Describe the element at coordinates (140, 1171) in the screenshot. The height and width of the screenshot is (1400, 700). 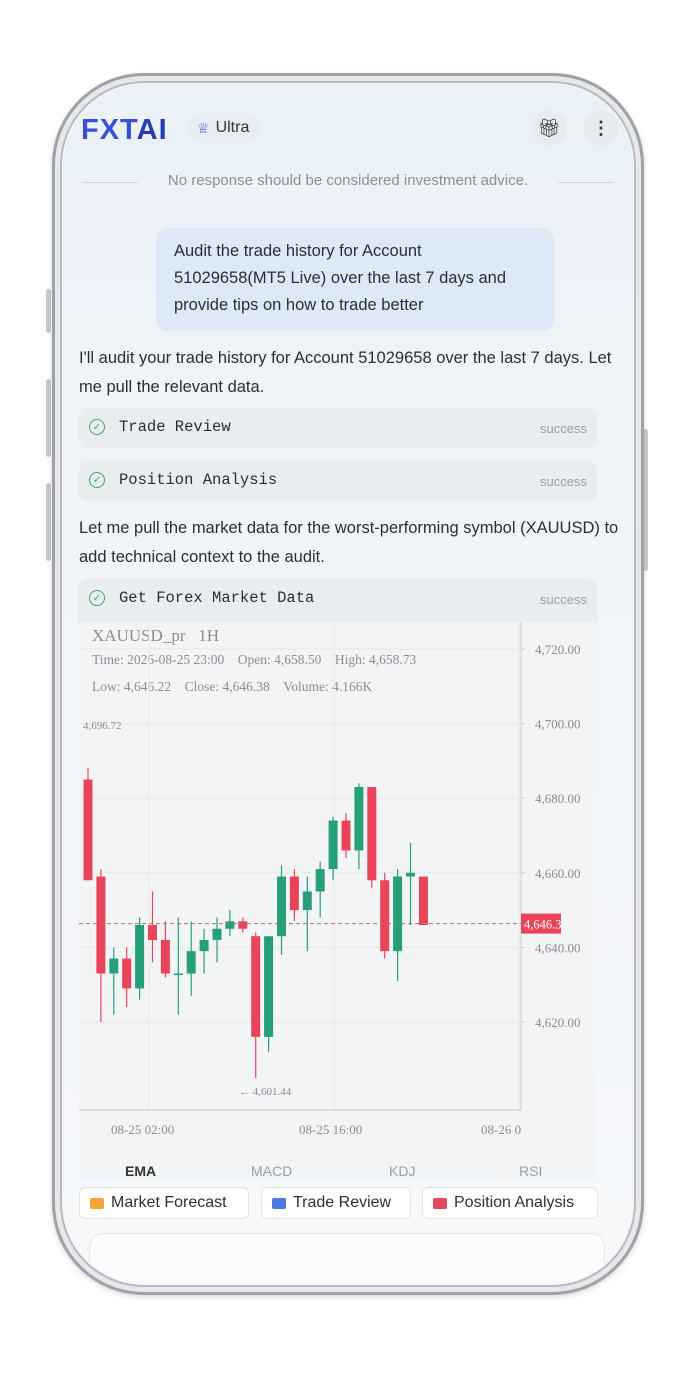
I see `indicator-tab: EMA` at that location.